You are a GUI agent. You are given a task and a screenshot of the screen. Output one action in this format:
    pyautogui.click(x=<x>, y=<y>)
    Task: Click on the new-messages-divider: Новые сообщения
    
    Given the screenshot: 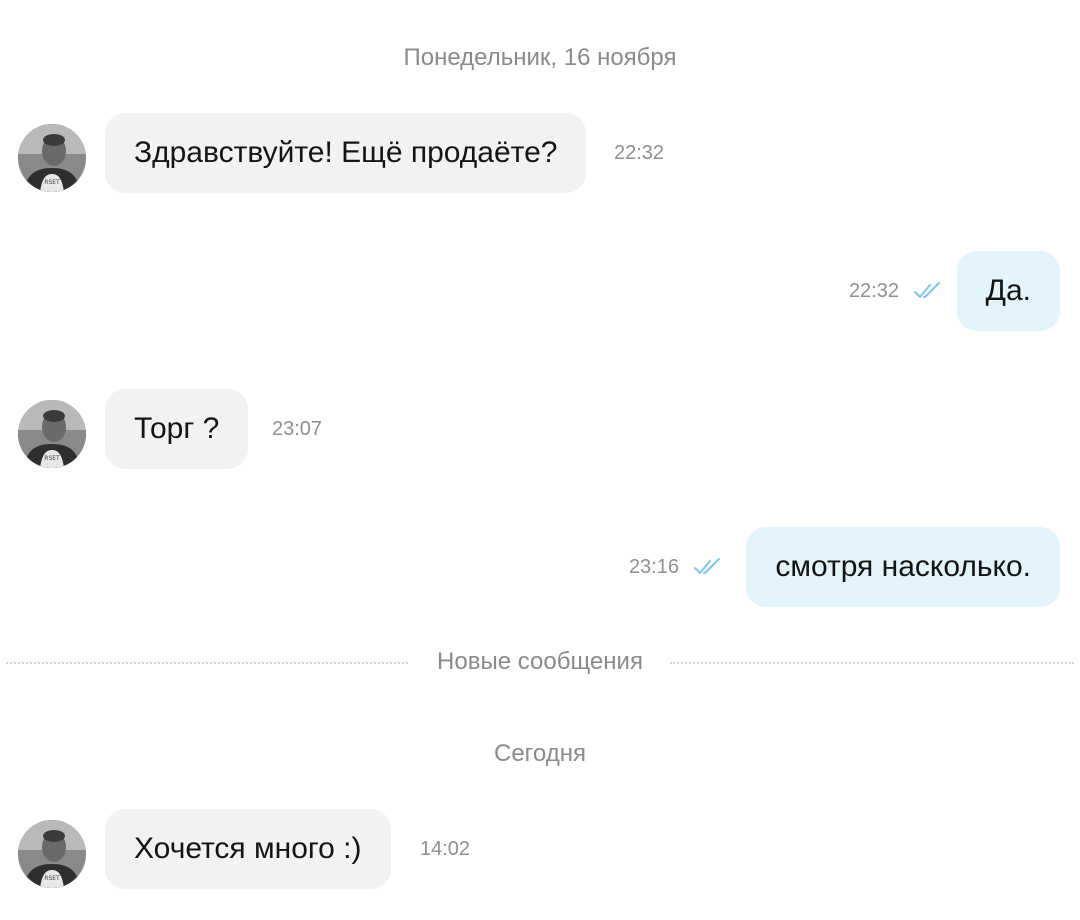 What is the action you would take?
    pyautogui.click(x=540, y=665)
    